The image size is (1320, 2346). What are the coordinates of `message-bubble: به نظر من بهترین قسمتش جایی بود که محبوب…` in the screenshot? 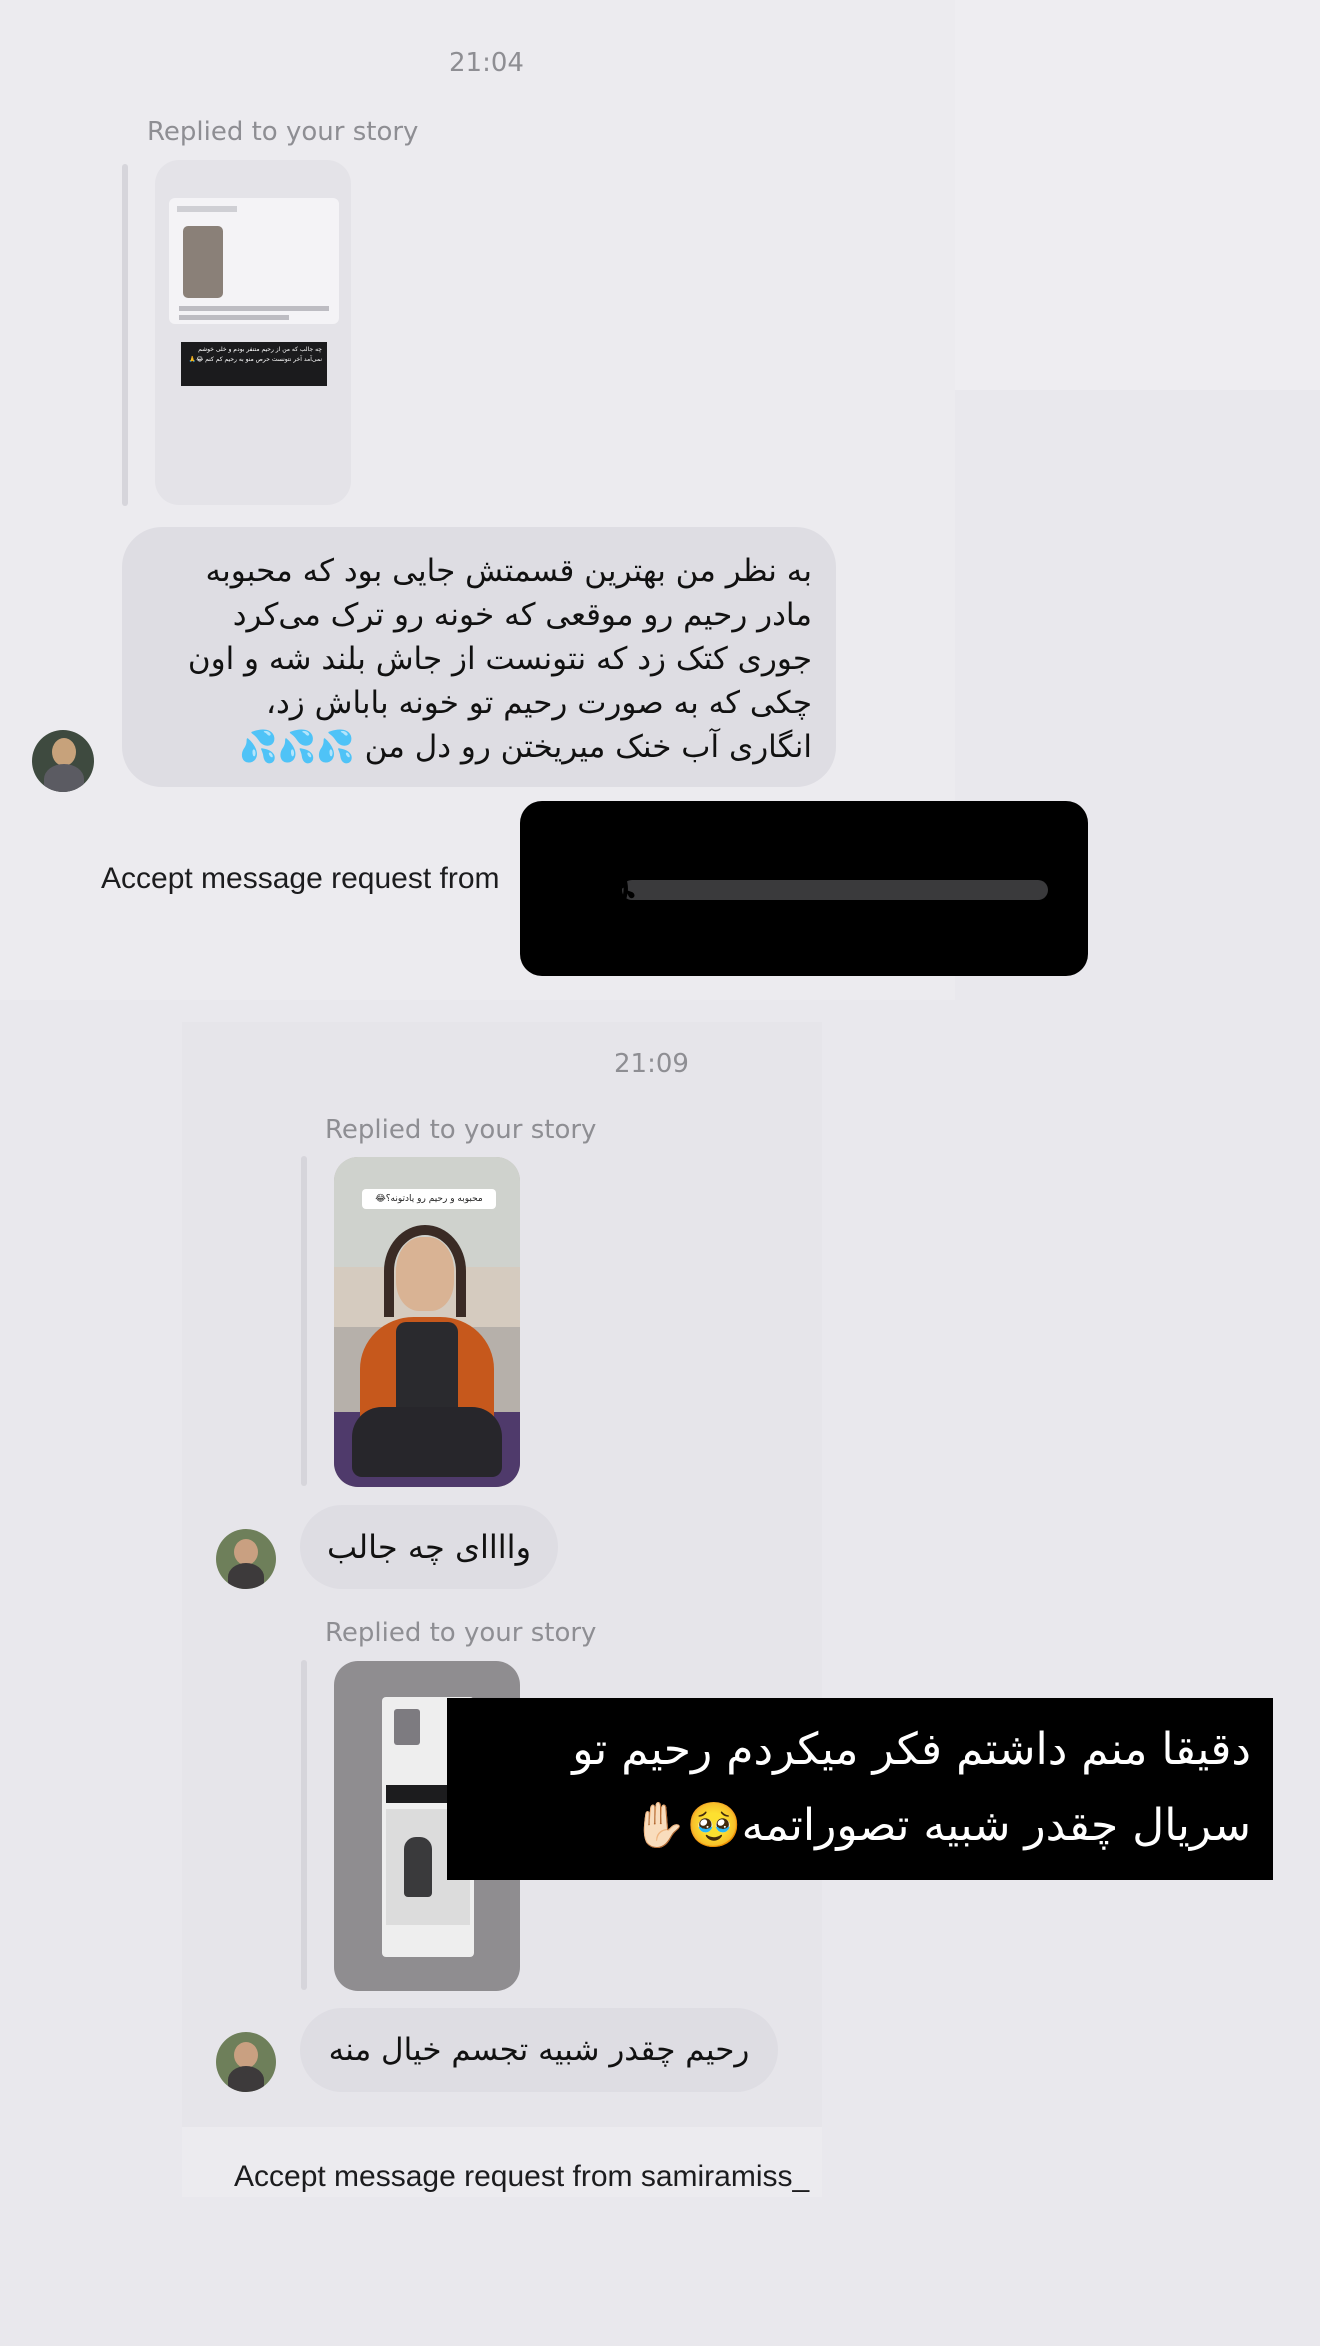 It's located at (479, 657).